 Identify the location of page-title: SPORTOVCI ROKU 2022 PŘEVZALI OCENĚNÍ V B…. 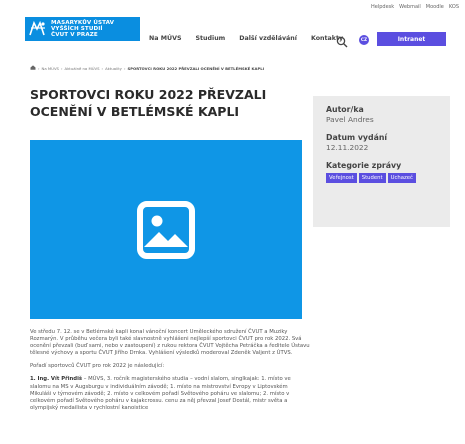
(148, 103).